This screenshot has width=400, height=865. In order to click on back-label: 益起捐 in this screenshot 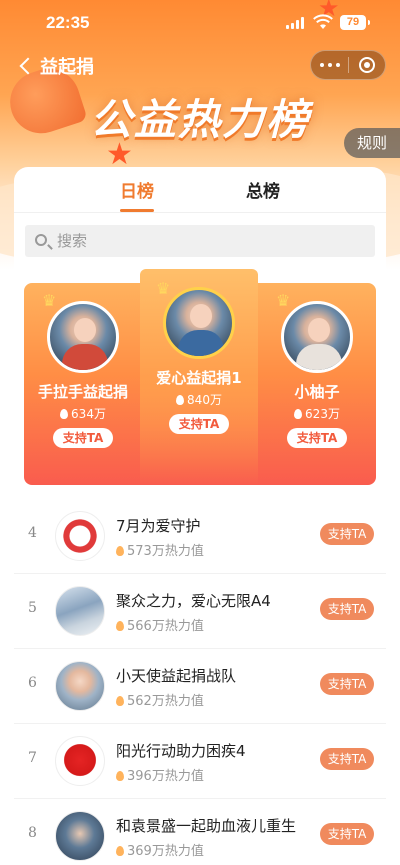, I will do `click(67, 67)`.